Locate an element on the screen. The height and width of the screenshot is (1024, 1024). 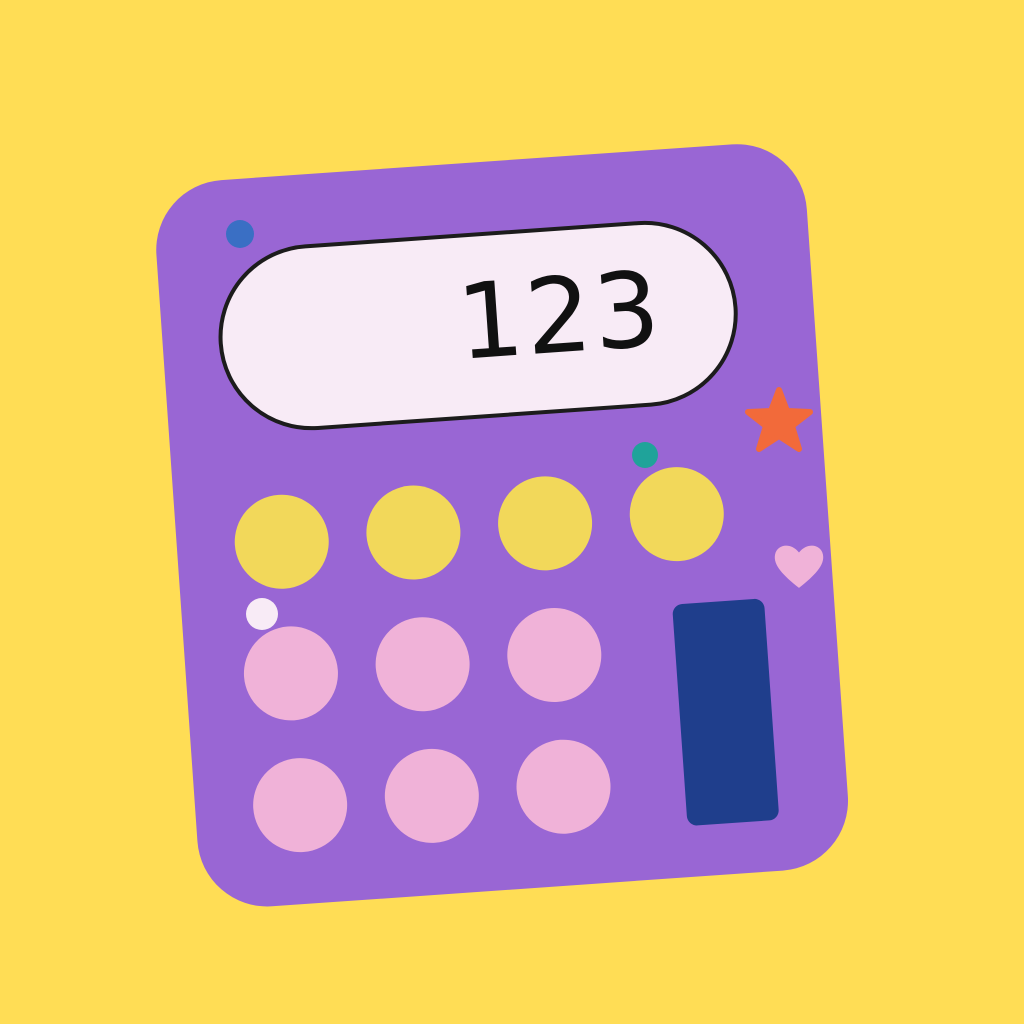
star-icon is located at coordinates (779, 419).